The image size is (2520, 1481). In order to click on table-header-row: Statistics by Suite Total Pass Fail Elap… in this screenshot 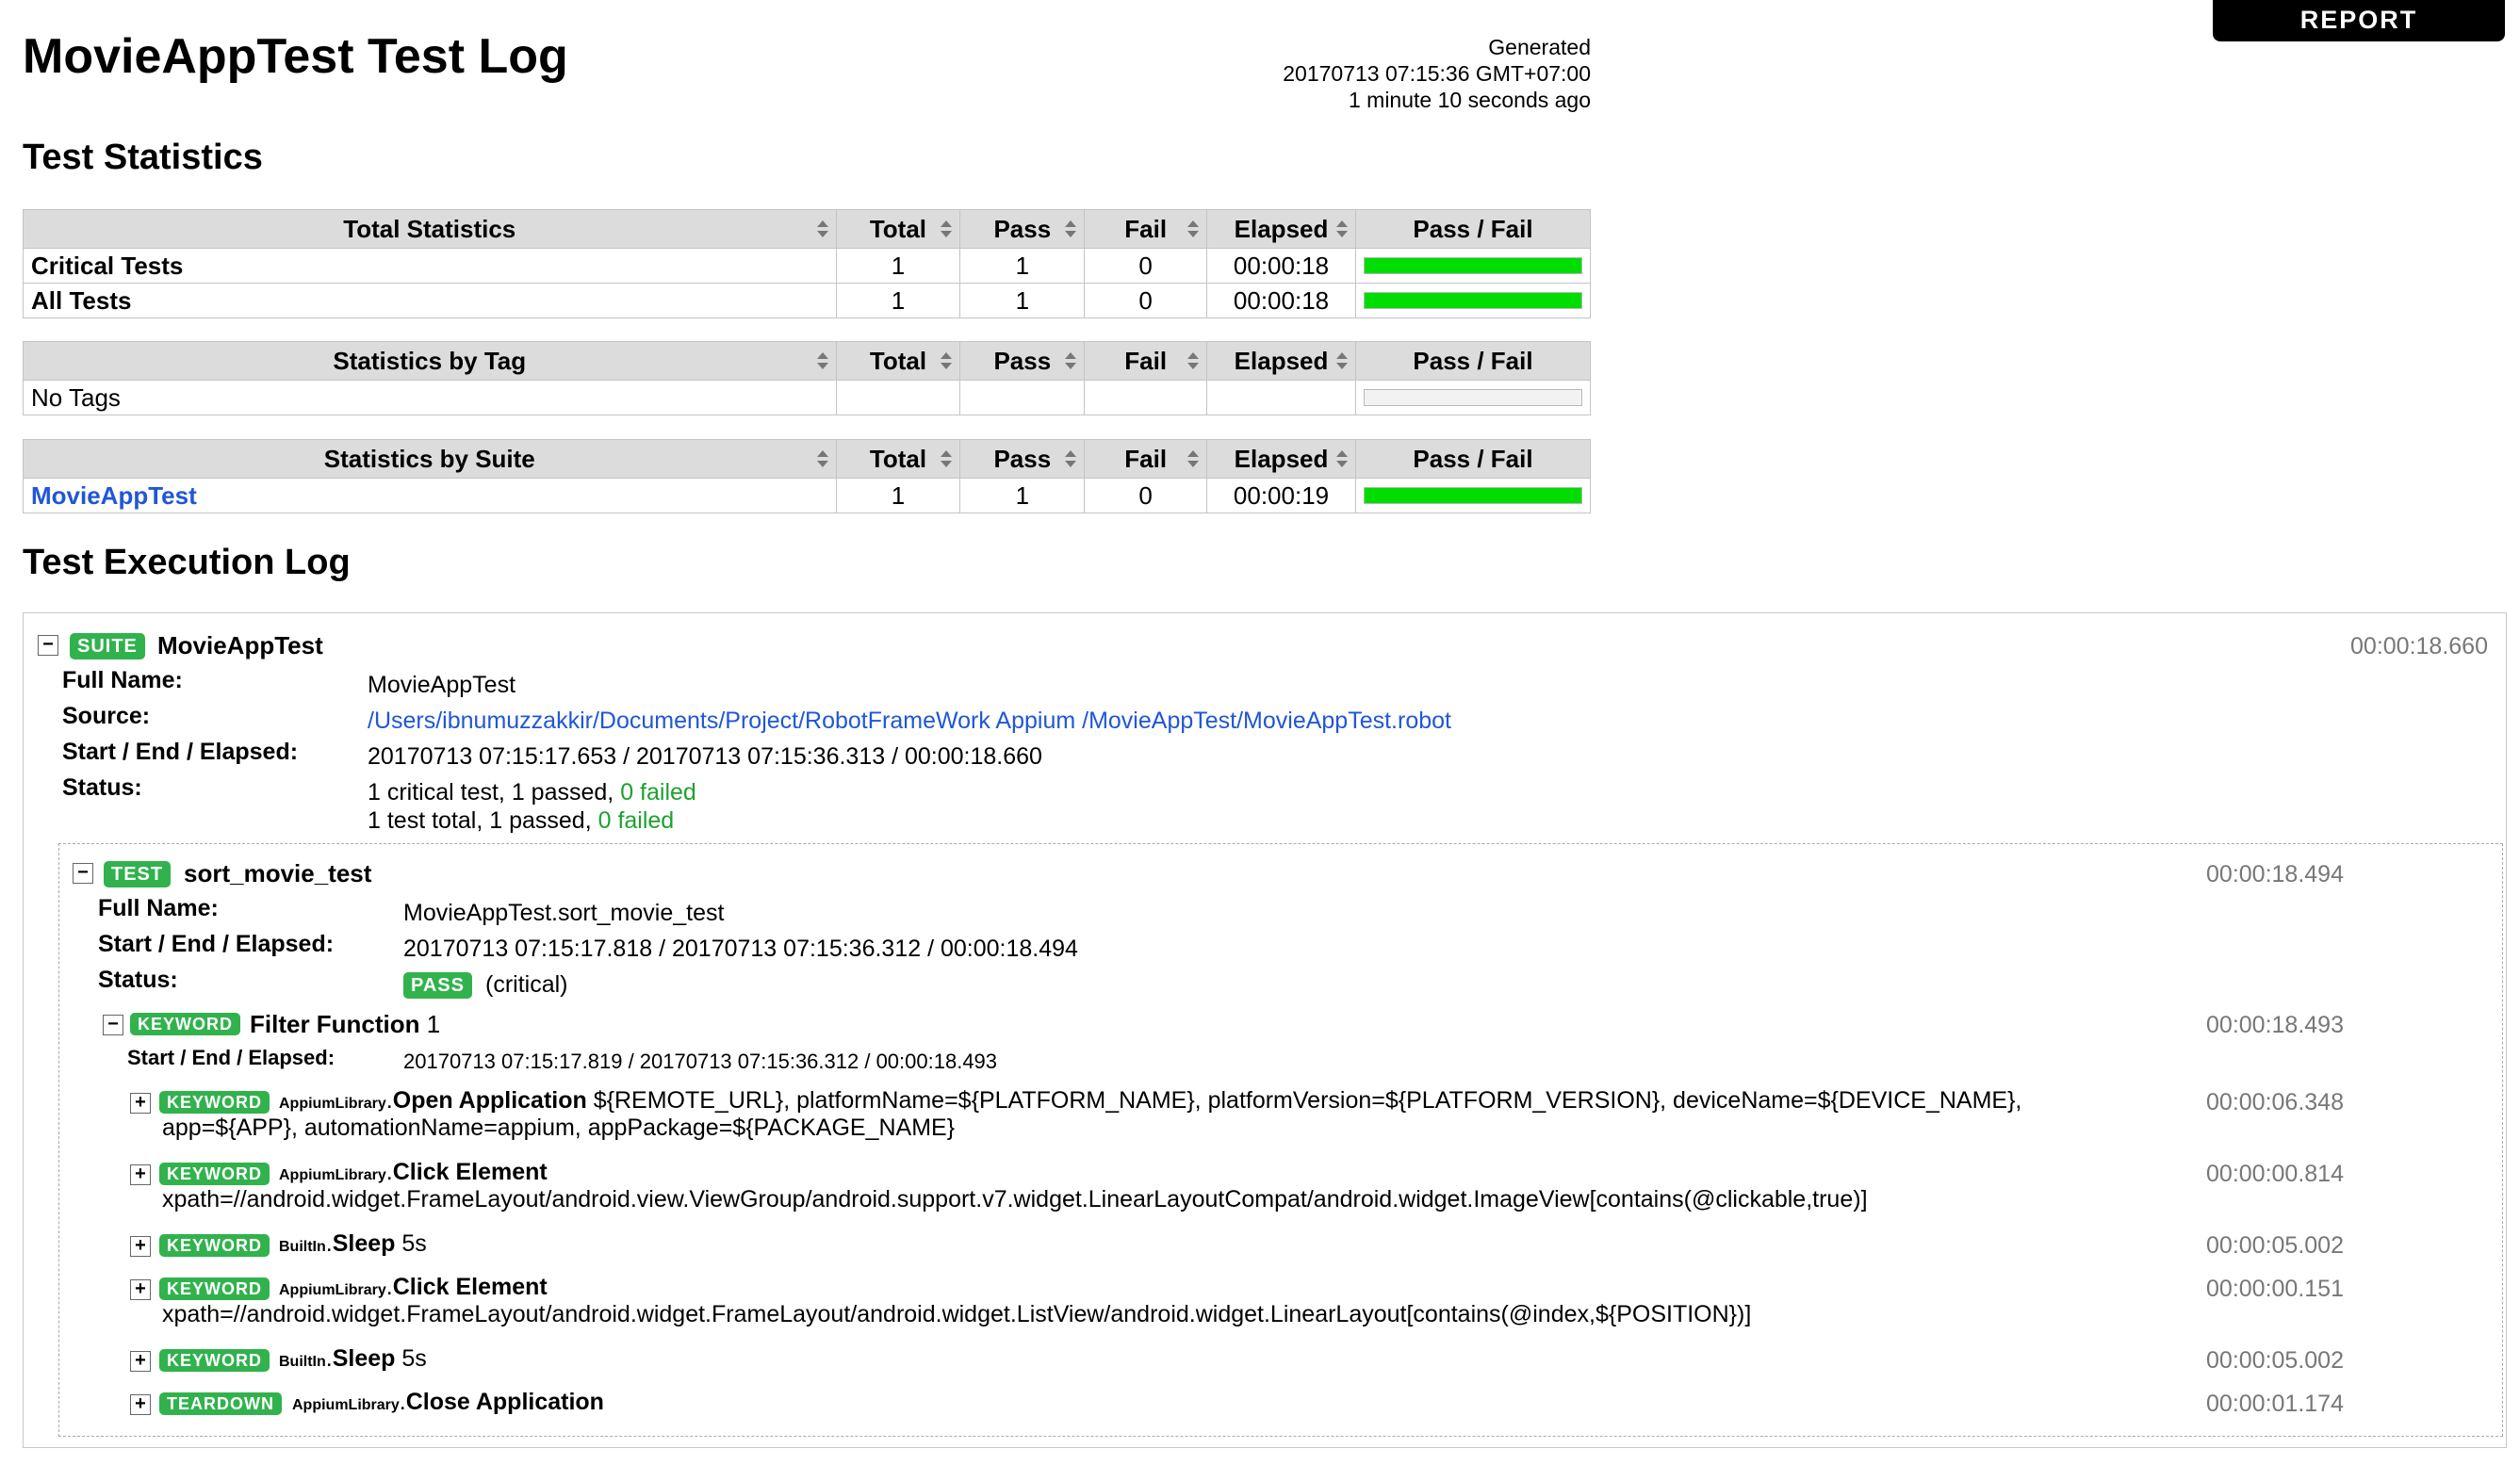, I will do `click(807, 459)`.